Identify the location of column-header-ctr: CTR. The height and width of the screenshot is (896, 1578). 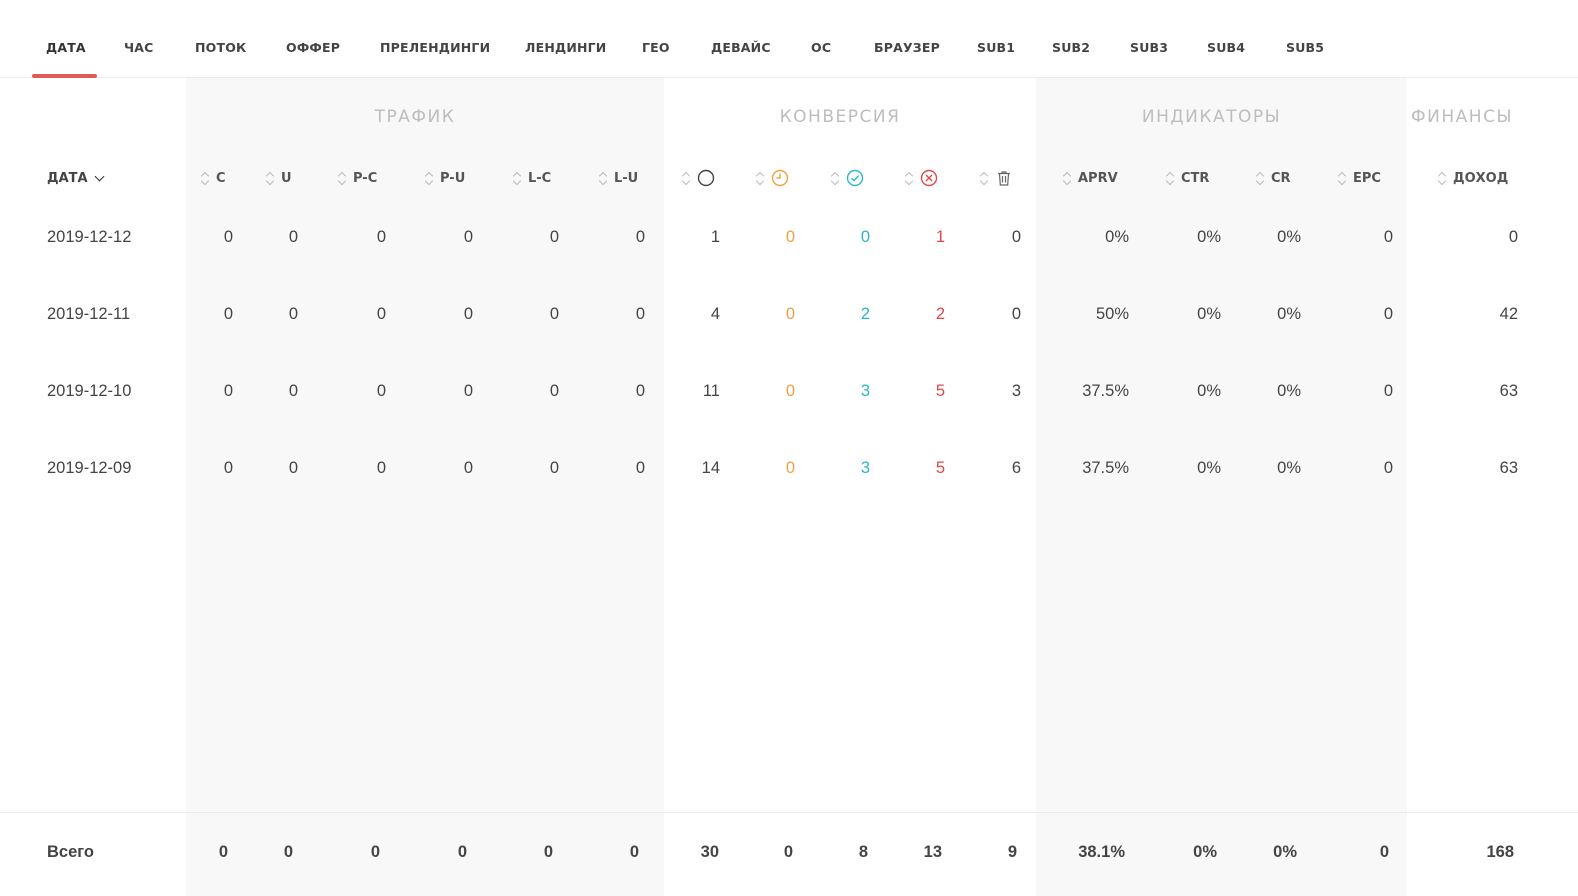
(1187, 178).